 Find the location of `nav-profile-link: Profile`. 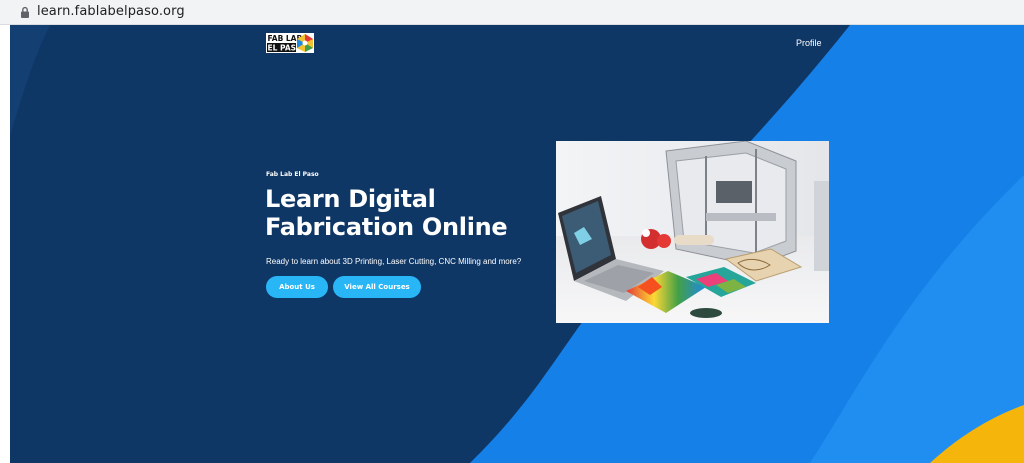

nav-profile-link: Profile is located at coordinates (809, 43).